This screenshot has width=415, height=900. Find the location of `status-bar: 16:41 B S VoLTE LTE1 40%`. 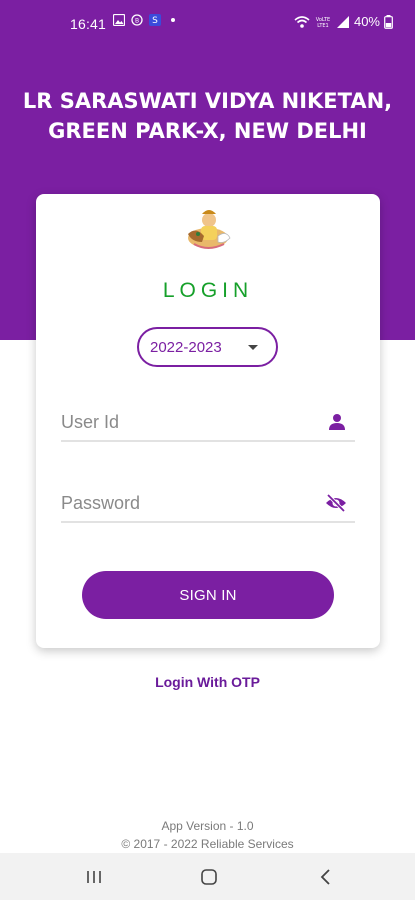

status-bar: 16:41 B S VoLTE LTE1 40% is located at coordinates (207, 24).